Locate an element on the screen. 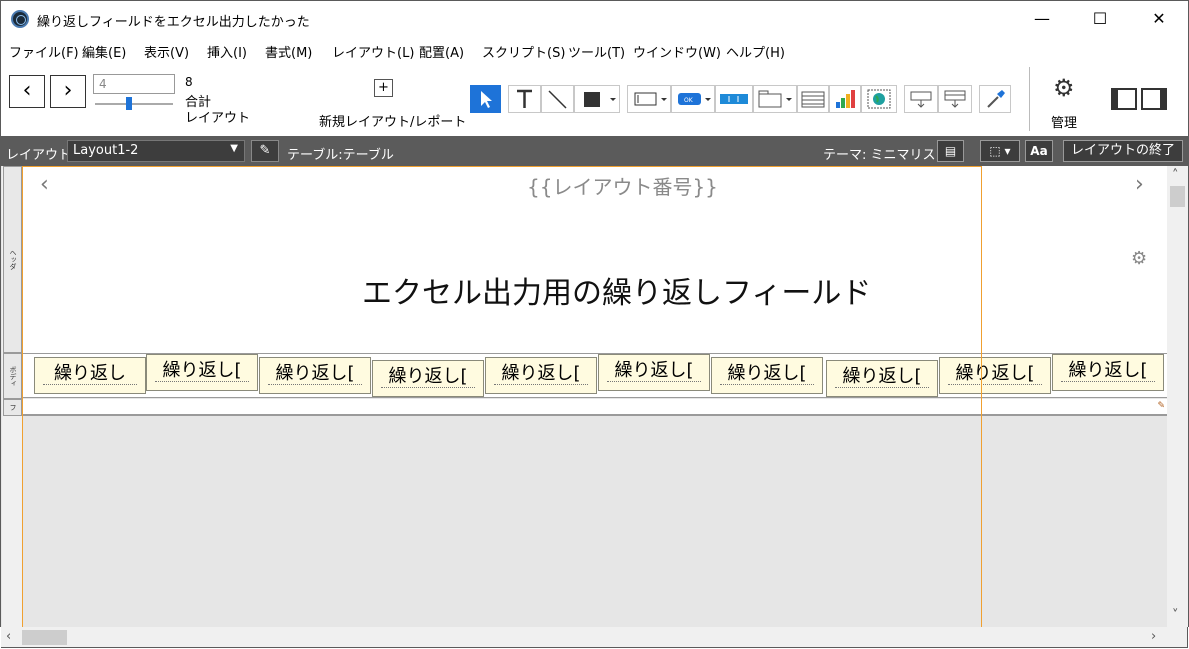 Image resolution: width=1189 pixels, height=649 pixels. next-button: › is located at coordinates (68, 91).